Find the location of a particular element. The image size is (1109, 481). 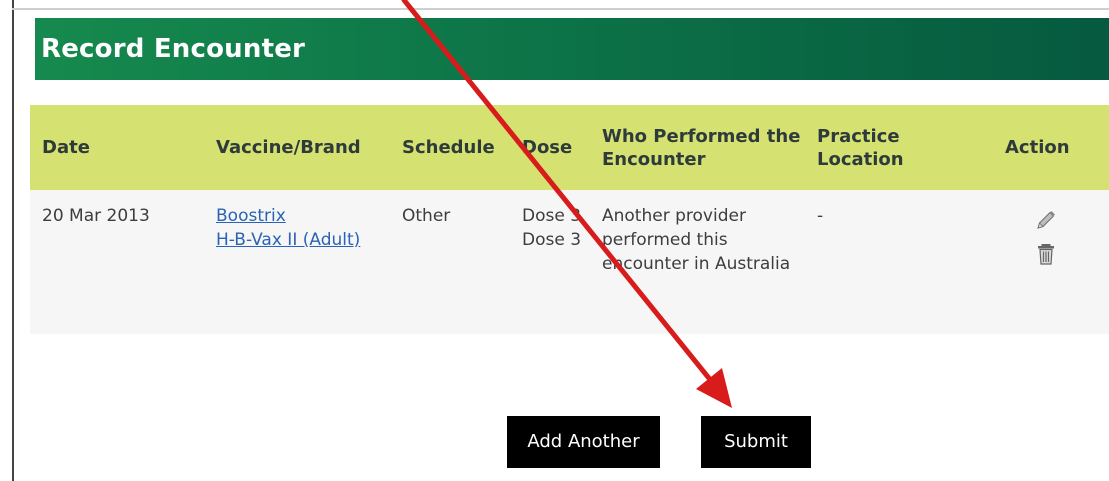

cell-vaccine-brand: Boostrix H-B-Vax II (Adult) is located at coordinates (297, 262).